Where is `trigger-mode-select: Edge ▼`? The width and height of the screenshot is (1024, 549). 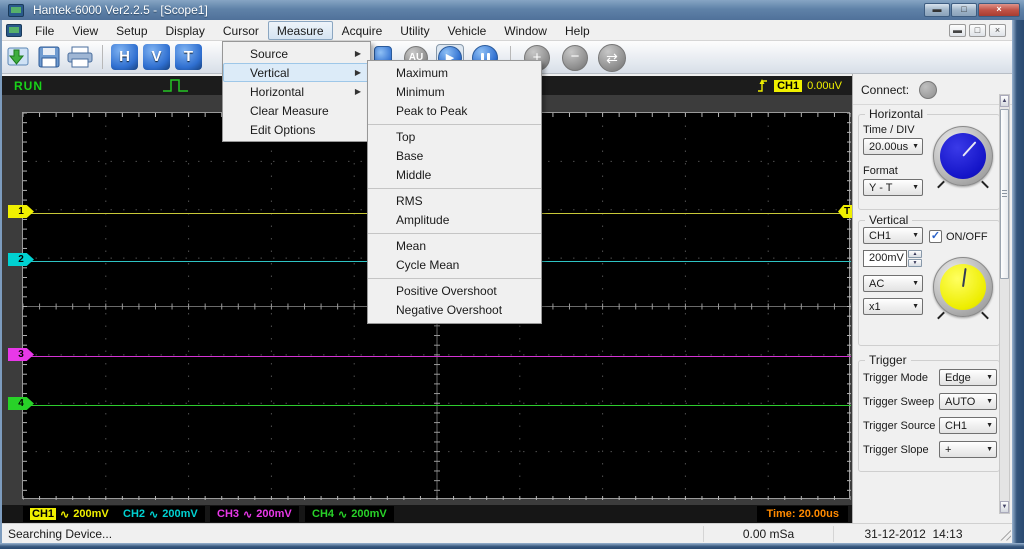
trigger-mode-select: Edge ▼ is located at coordinates (968, 377).